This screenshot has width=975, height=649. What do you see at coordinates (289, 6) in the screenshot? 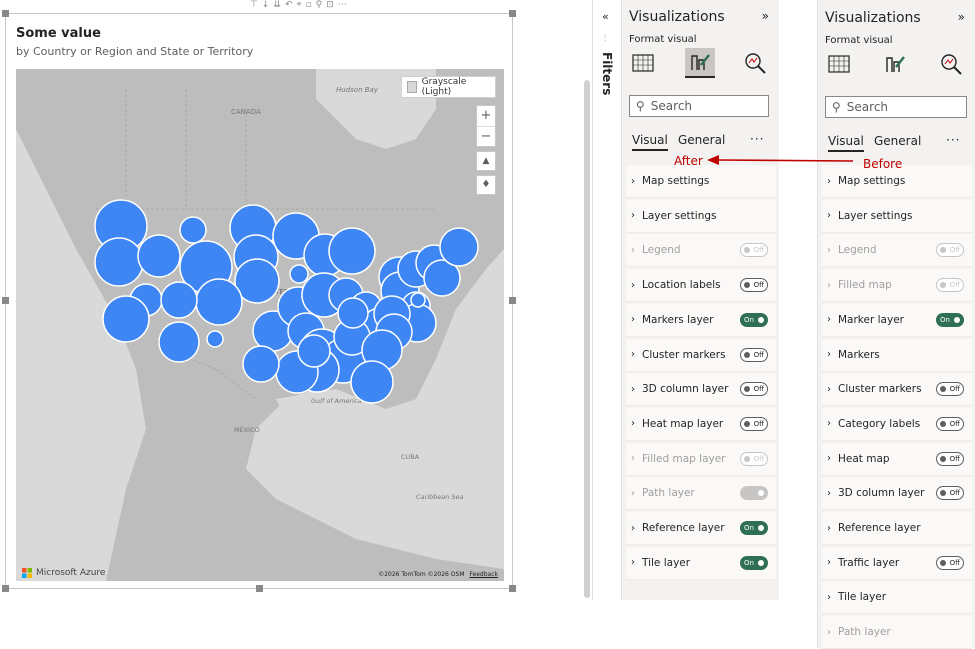
I see `drill-up-icon: ↶` at bounding box center [289, 6].